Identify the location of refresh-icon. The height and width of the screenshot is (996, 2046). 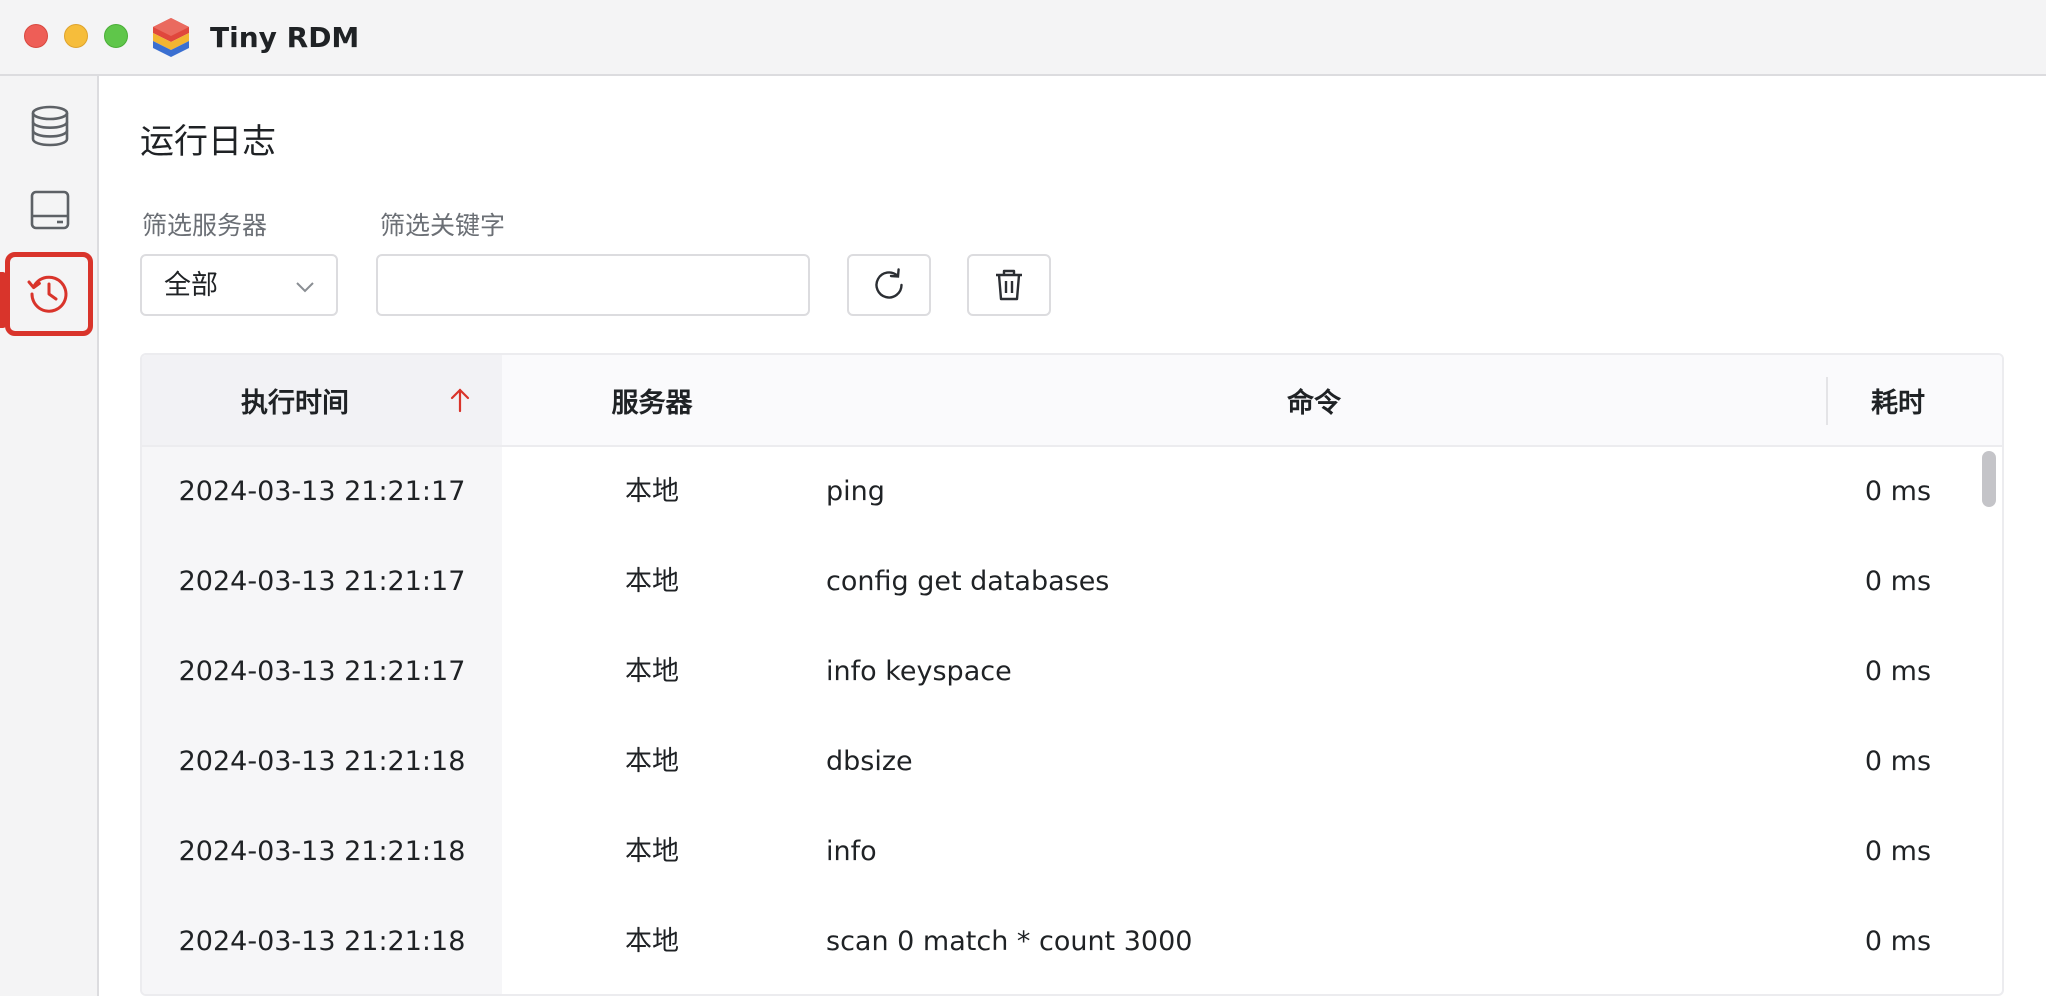
(889, 283).